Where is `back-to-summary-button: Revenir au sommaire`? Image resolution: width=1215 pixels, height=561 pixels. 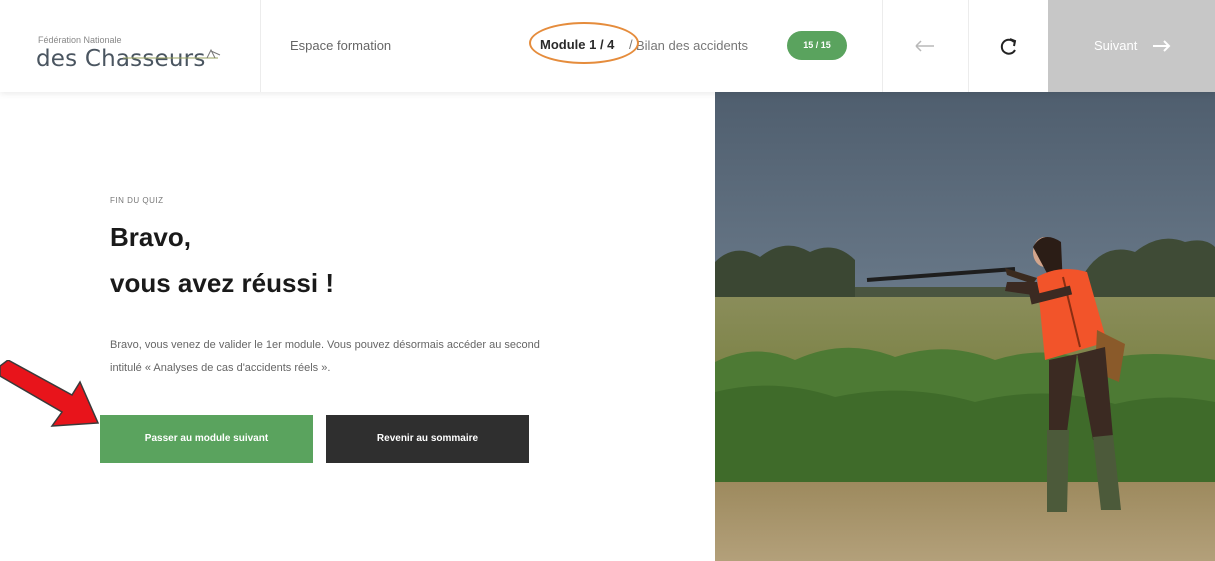 back-to-summary-button: Revenir au sommaire is located at coordinates (427, 439).